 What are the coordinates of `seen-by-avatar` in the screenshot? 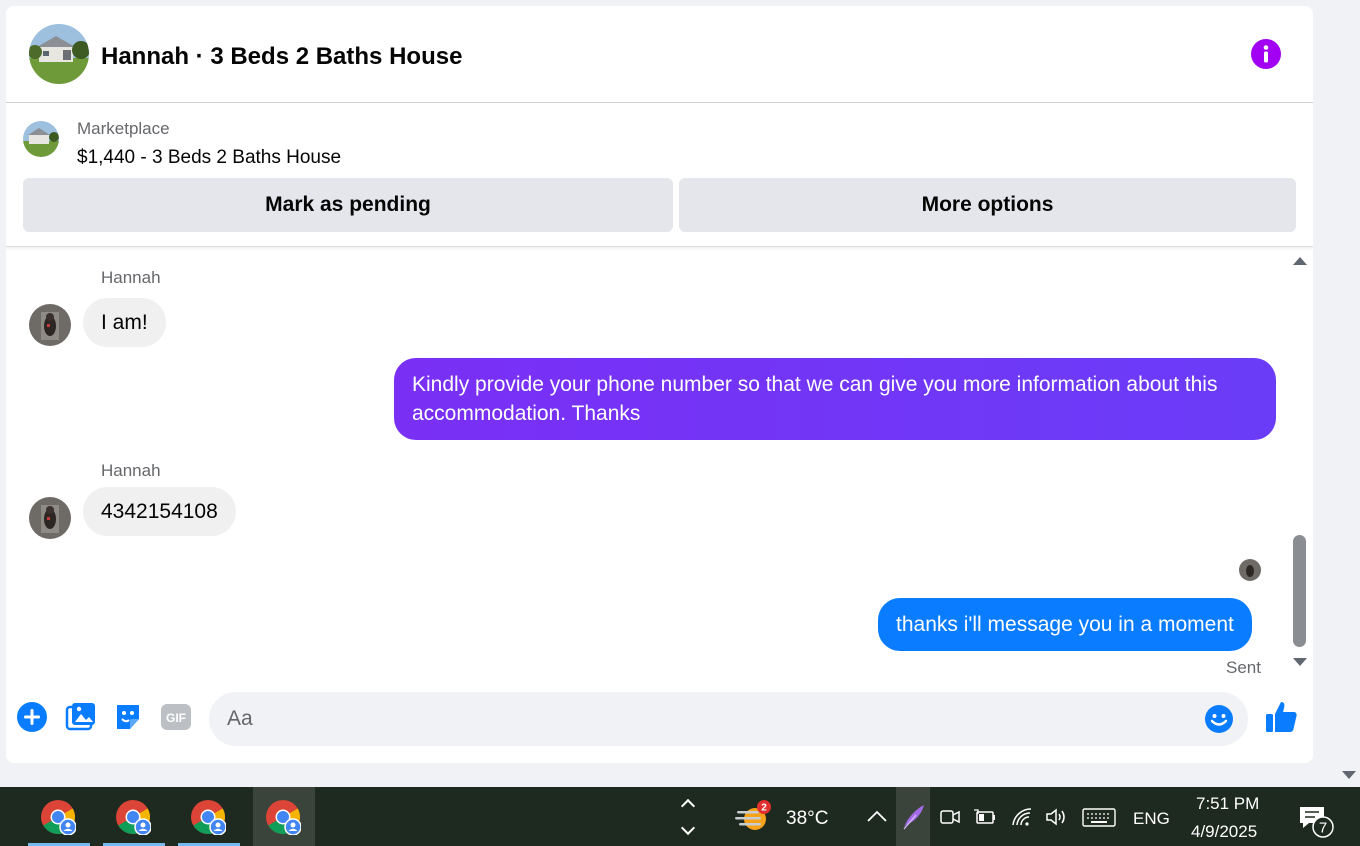 It's located at (1250, 570).